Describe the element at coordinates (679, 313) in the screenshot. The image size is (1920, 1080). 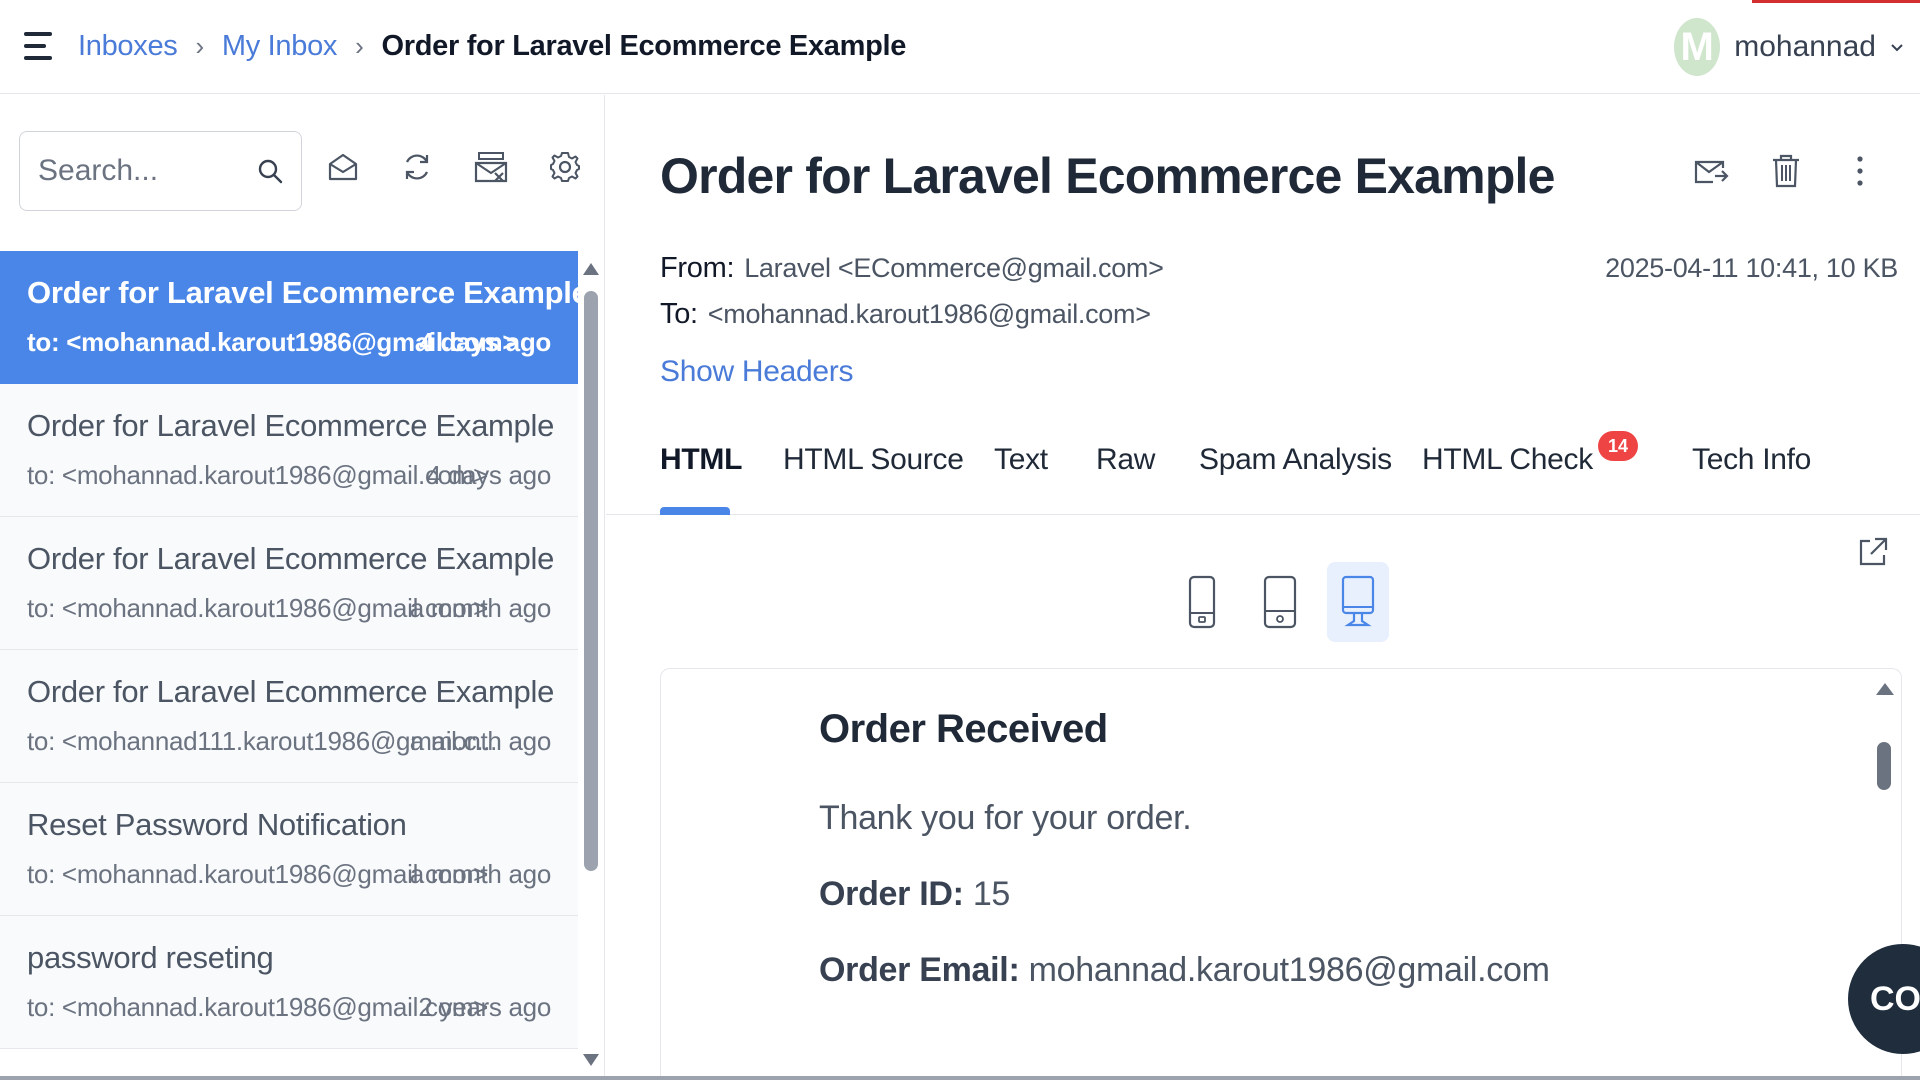
I see `to-label: To:` at that location.